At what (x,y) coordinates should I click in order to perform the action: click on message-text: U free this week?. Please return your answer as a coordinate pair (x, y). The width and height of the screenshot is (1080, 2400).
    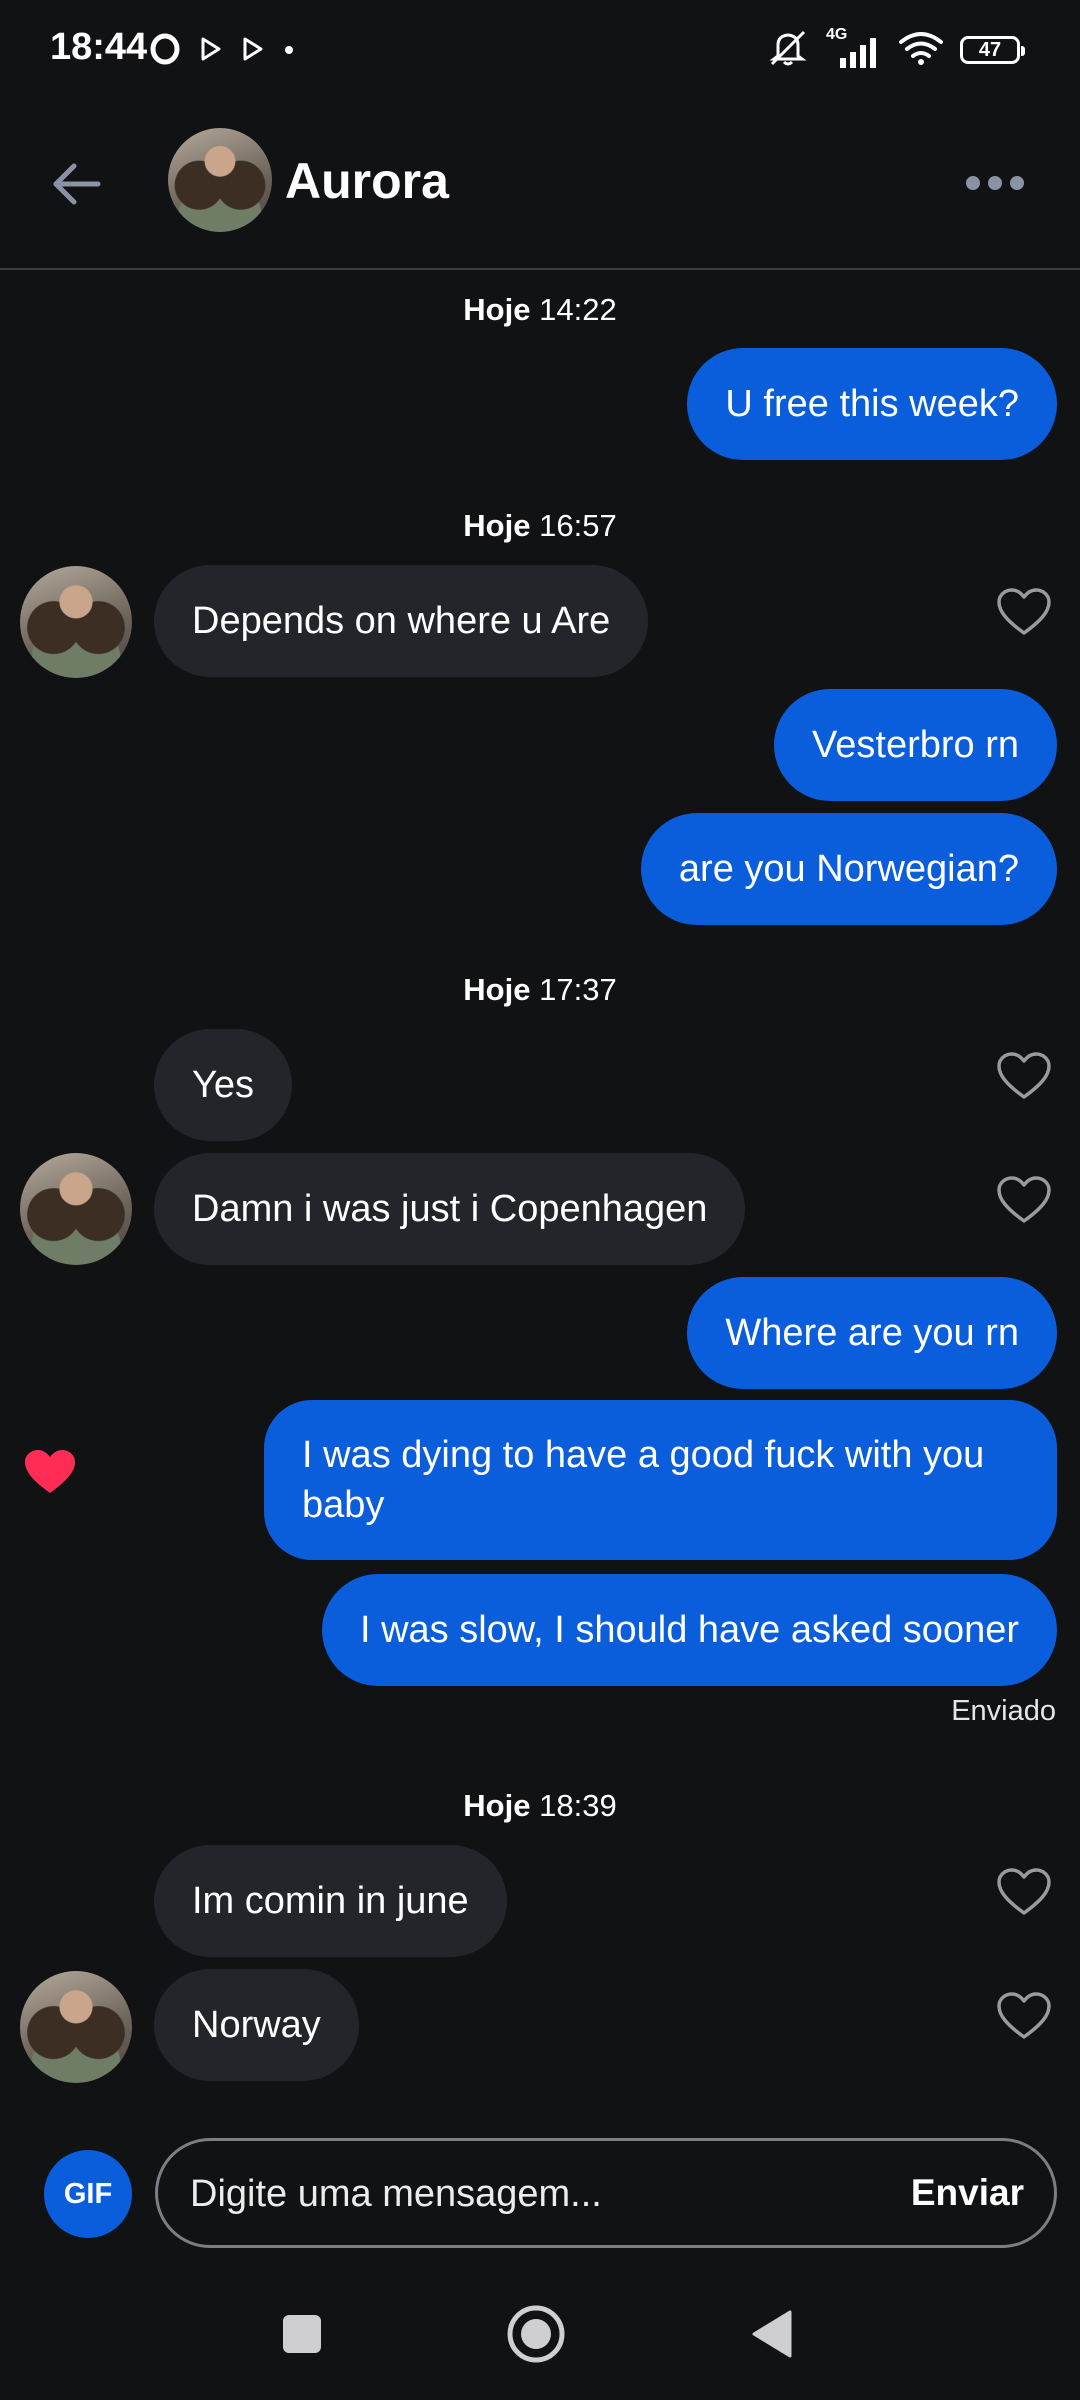
    Looking at the image, I should click on (872, 403).